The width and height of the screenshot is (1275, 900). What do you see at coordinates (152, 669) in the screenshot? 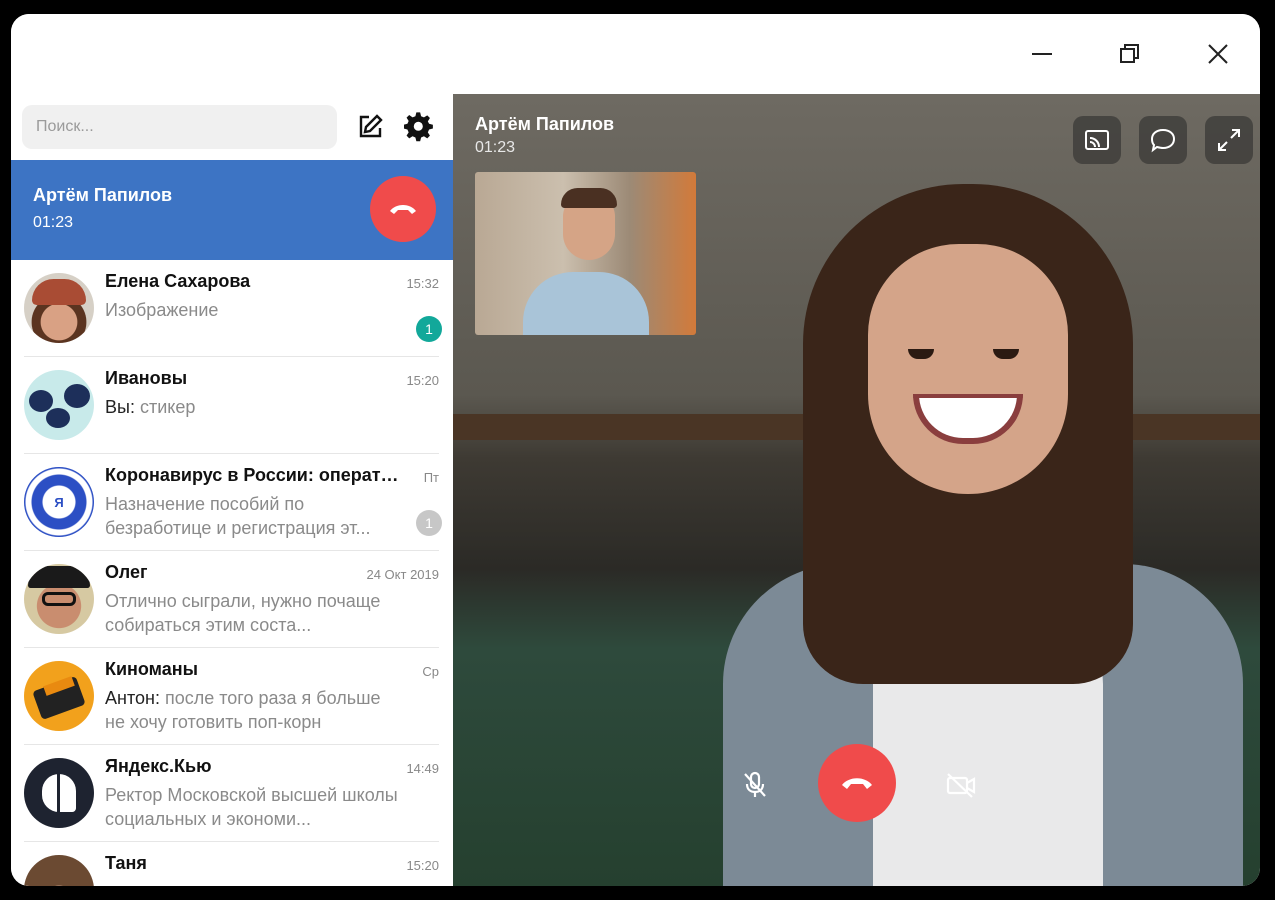
I see `chat-name: Киноманы` at bounding box center [152, 669].